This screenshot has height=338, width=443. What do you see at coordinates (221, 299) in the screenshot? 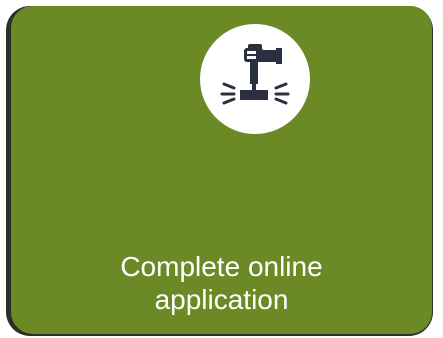
I see `card-title-line-2: application` at bounding box center [221, 299].